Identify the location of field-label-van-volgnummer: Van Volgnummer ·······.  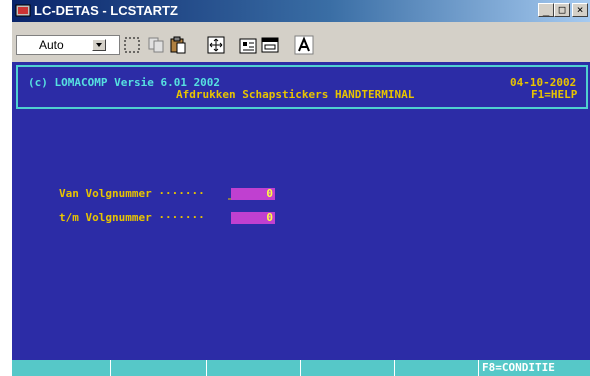
(132, 193).